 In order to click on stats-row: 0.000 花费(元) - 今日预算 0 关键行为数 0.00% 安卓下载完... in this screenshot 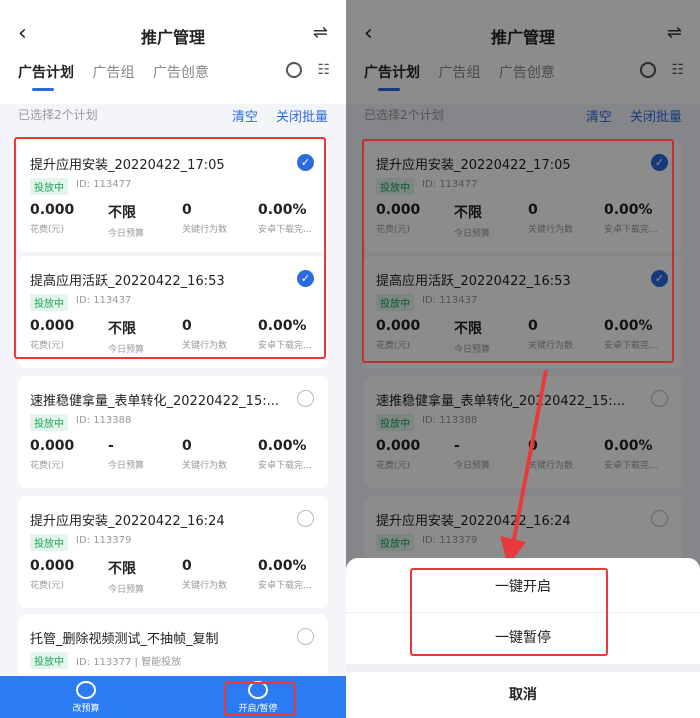, I will do `click(176, 458)`.